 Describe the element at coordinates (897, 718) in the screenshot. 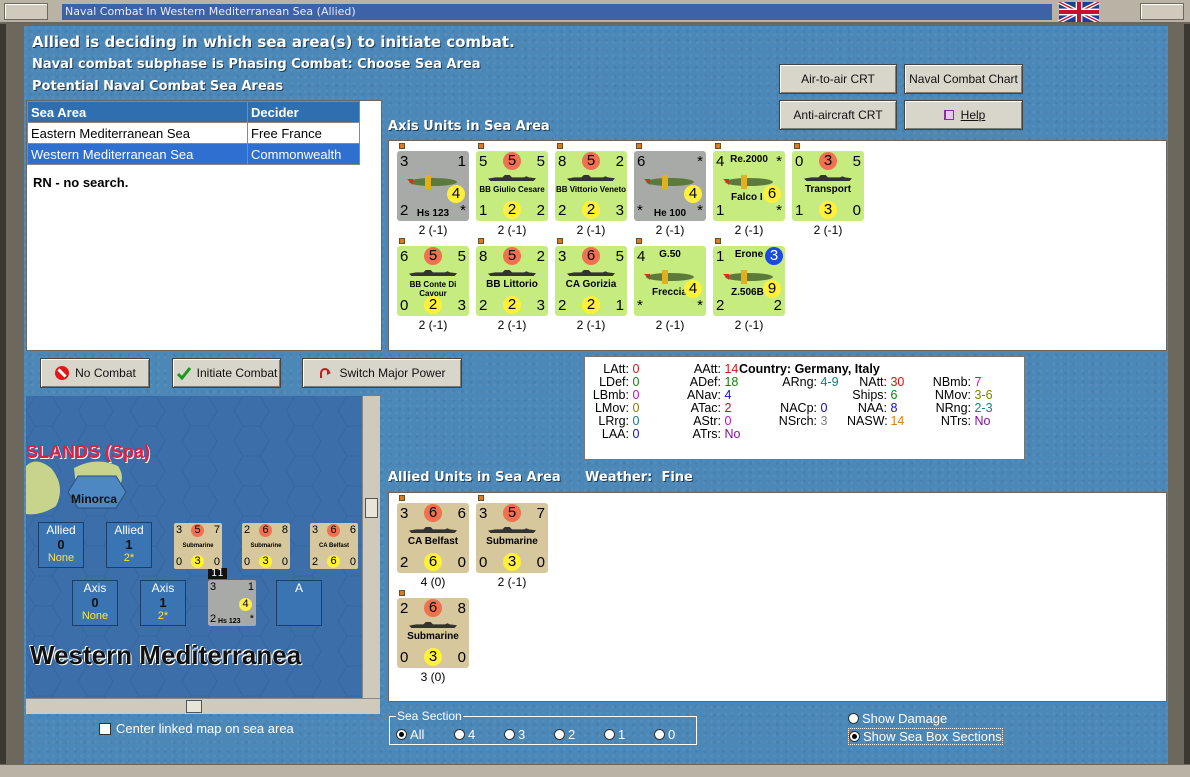

I see `show-damage-option: Show Damage` at that location.